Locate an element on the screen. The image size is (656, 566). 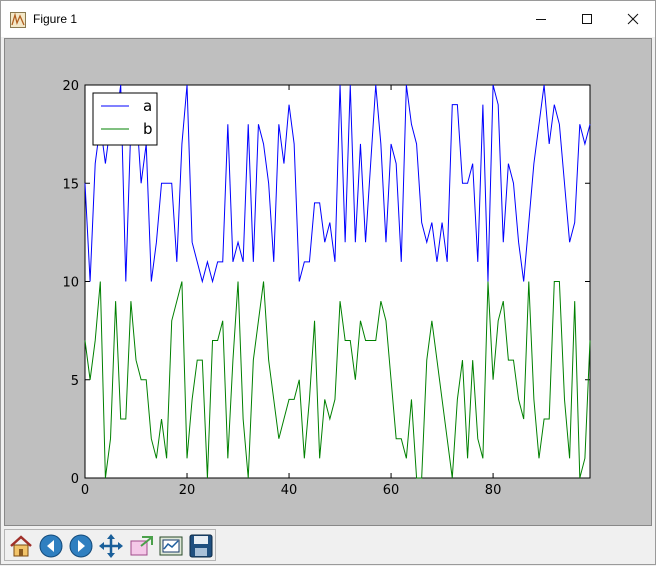
toolbar-button-group is located at coordinates (110, 545).